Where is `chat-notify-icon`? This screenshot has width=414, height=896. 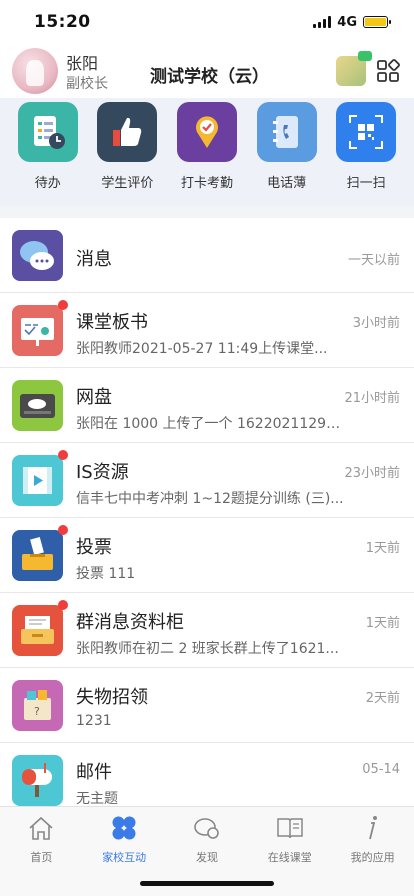
chat-notify-icon is located at coordinates (365, 56).